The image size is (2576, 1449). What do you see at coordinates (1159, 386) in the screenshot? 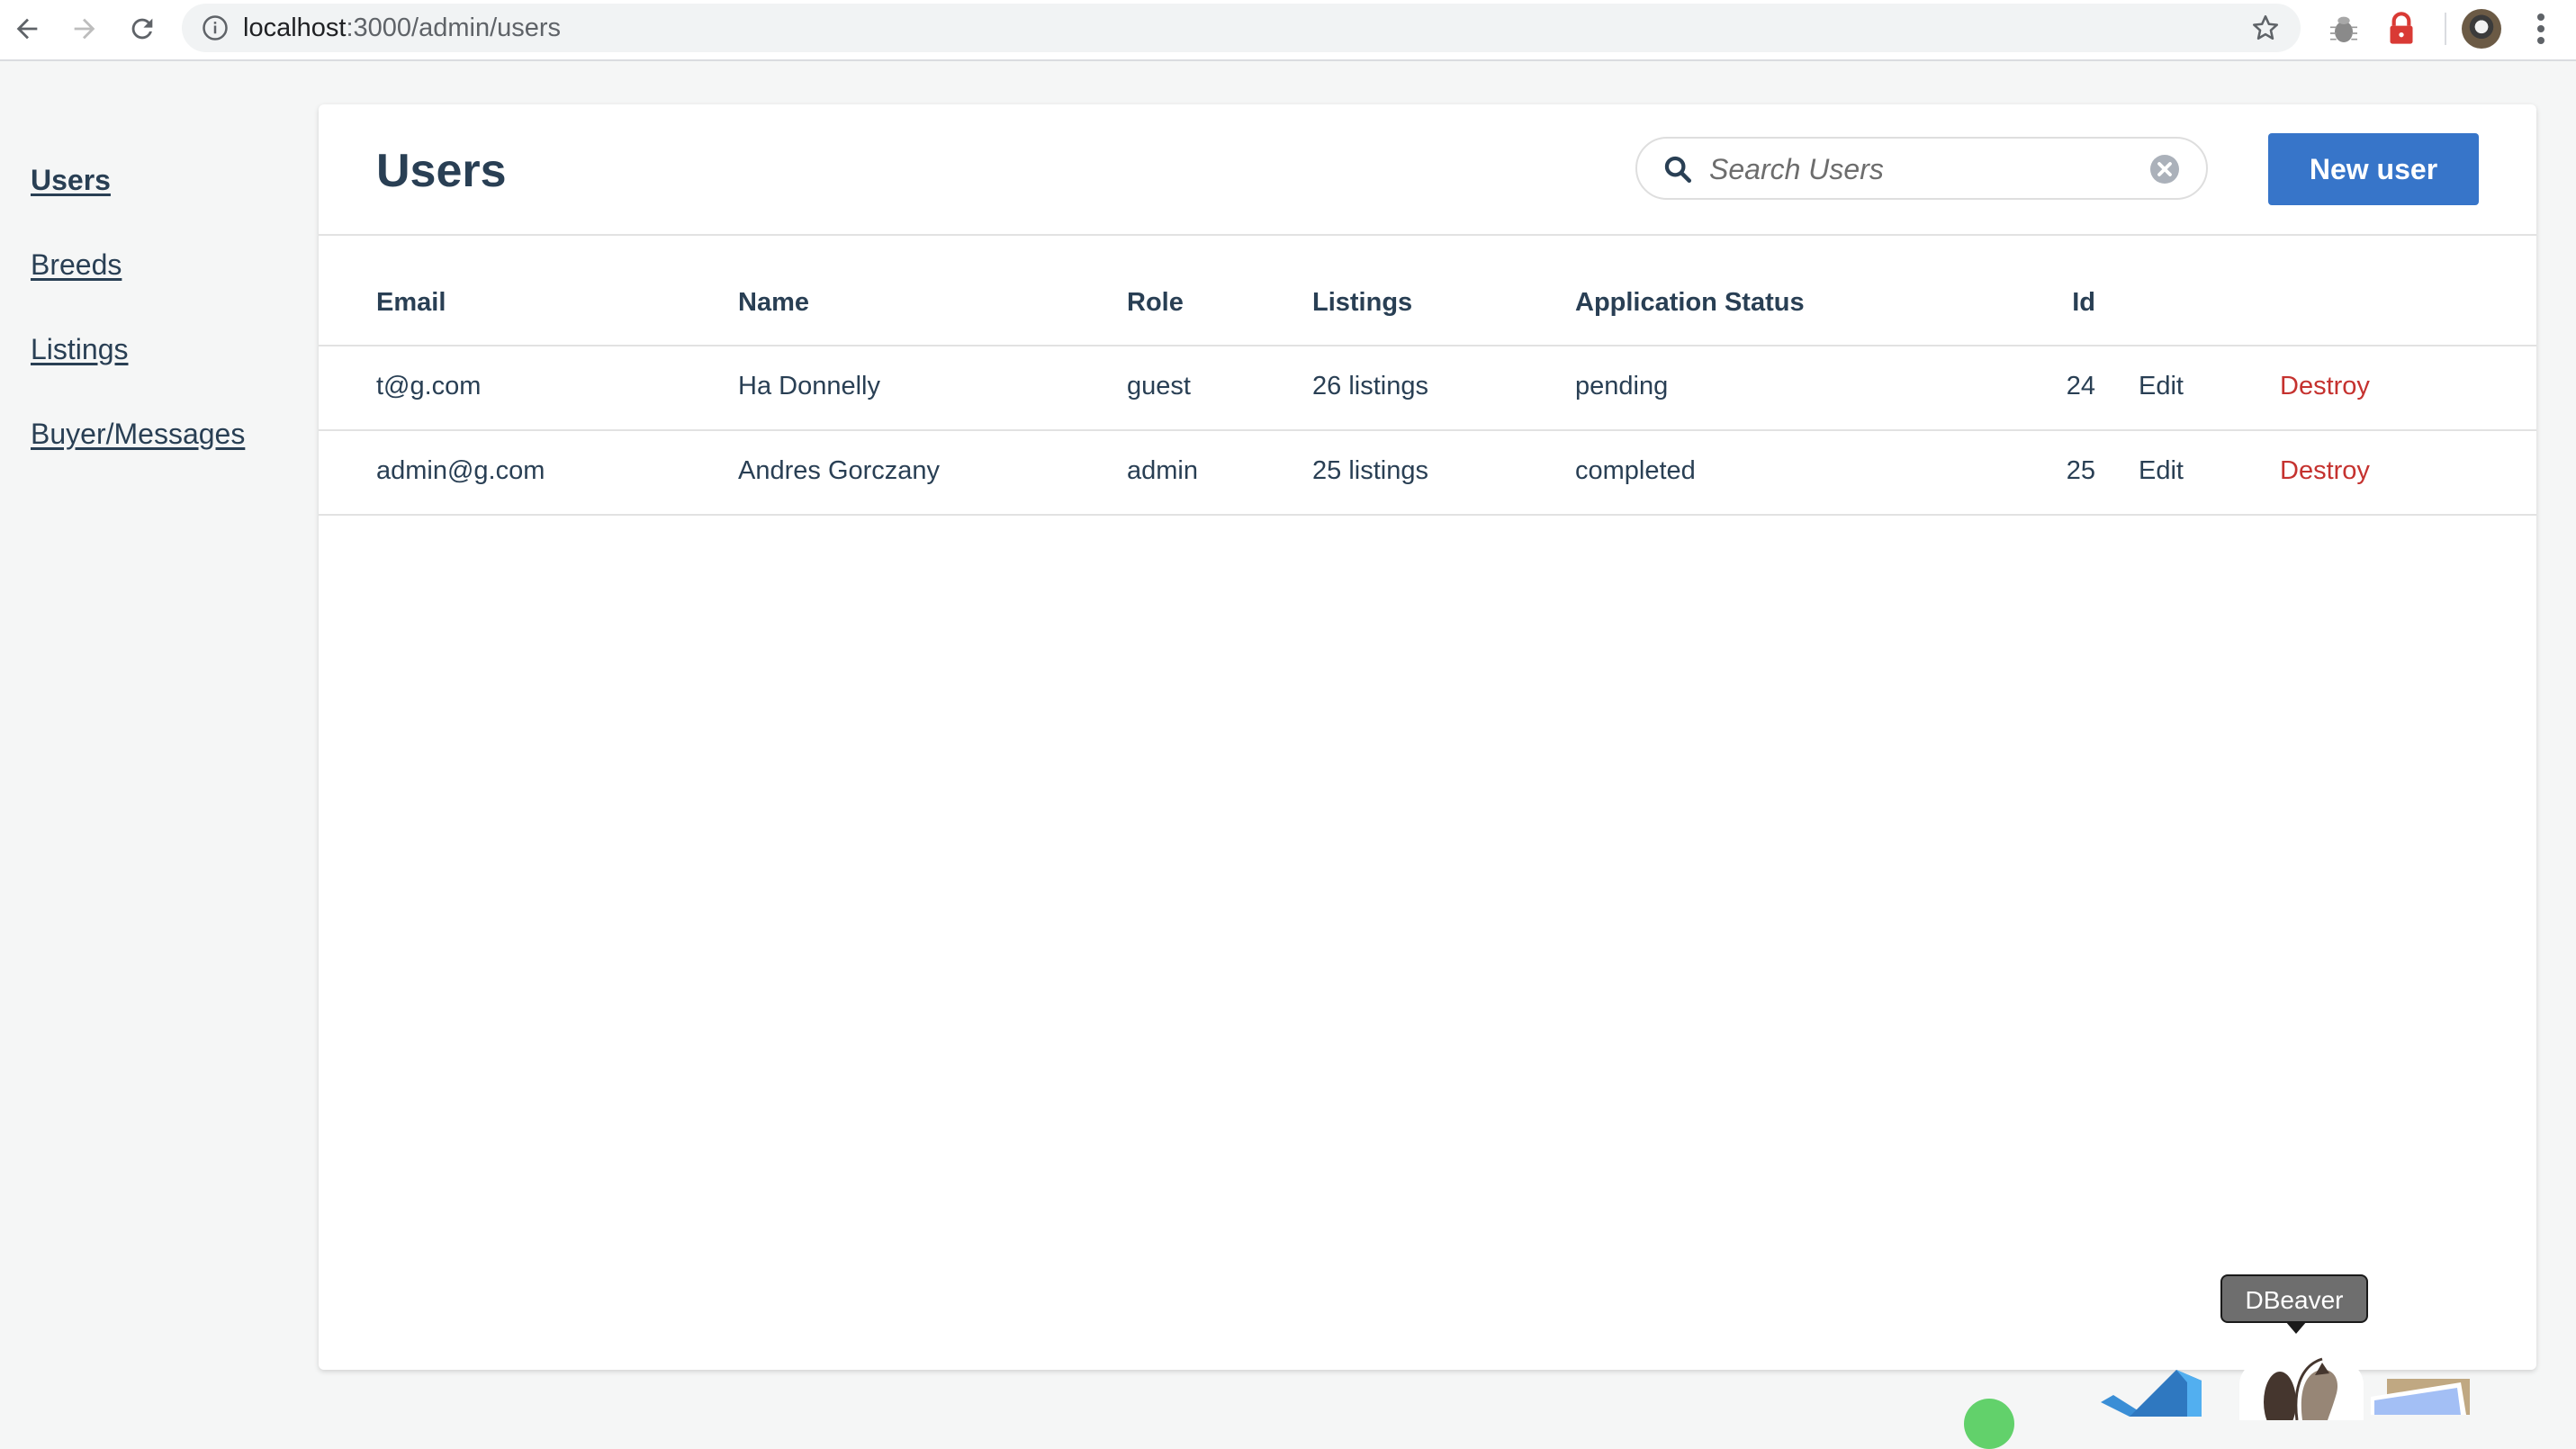
I see `cell-role: guest` at bounding box center [1159, 386].